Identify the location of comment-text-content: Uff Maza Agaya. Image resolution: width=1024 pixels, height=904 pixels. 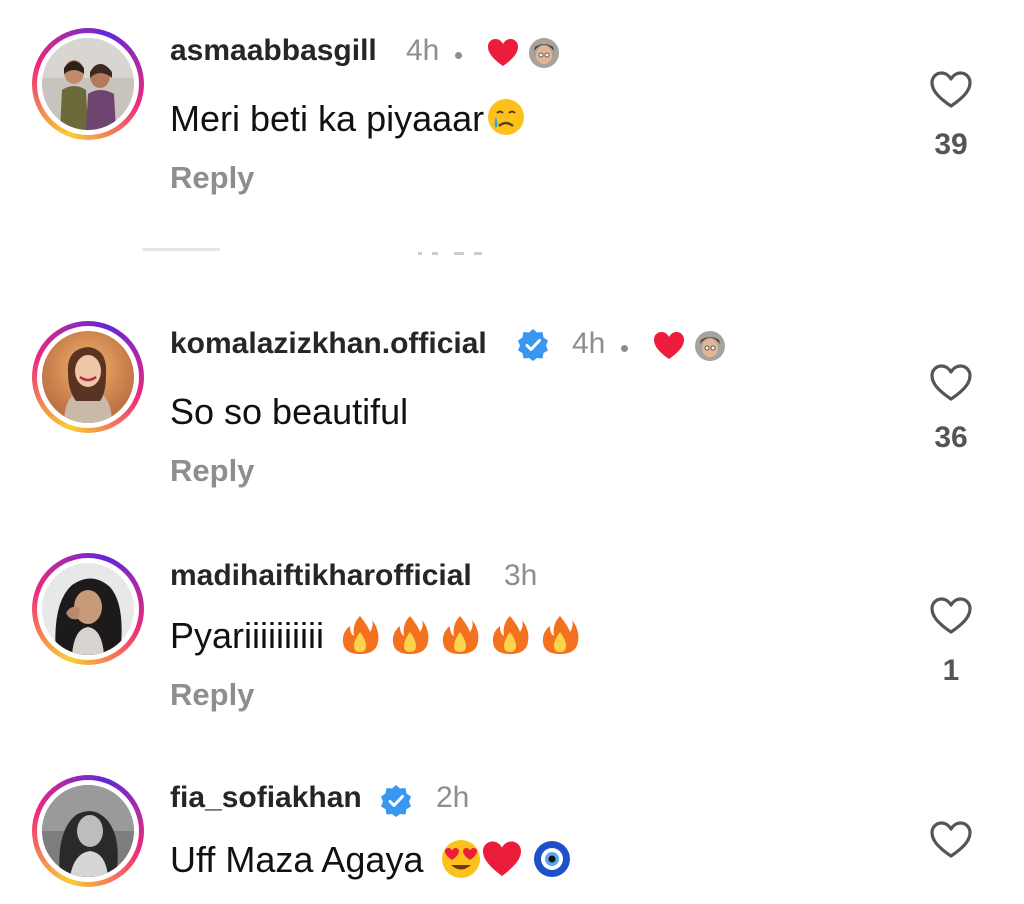
(297, 859).